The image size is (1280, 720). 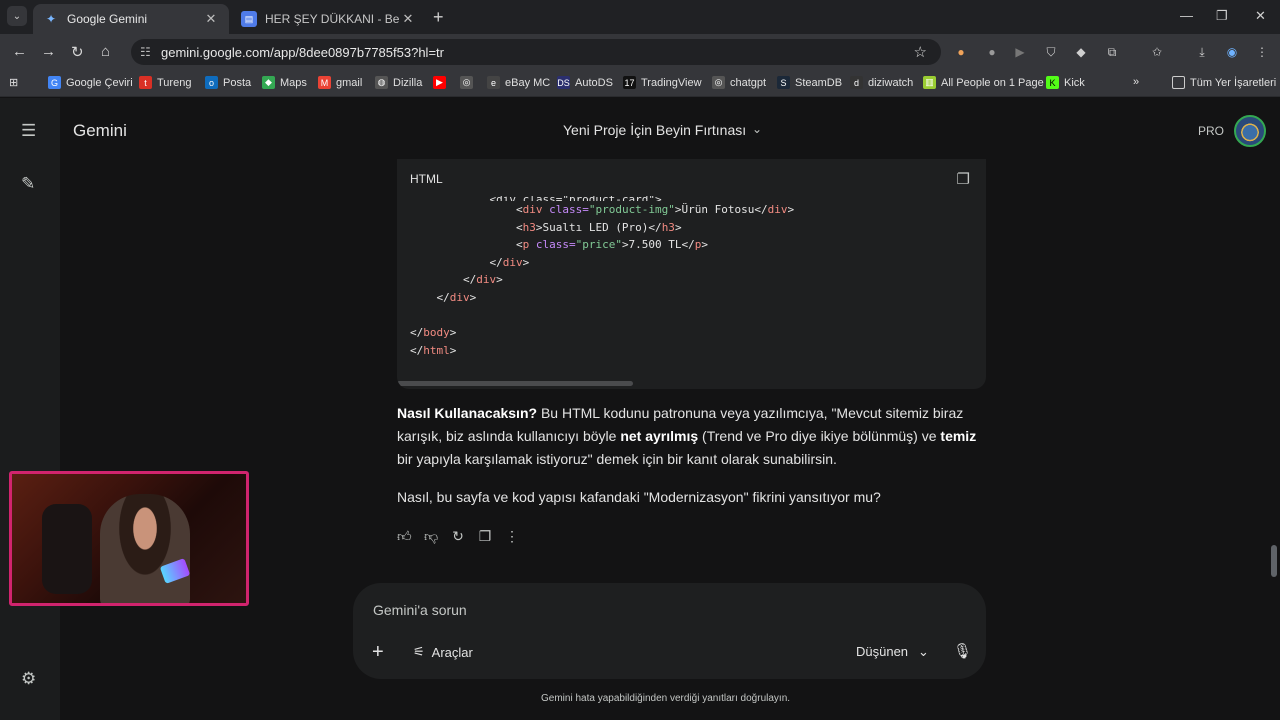 I want to click on code-line: </body>, so click(x=602, y=333).